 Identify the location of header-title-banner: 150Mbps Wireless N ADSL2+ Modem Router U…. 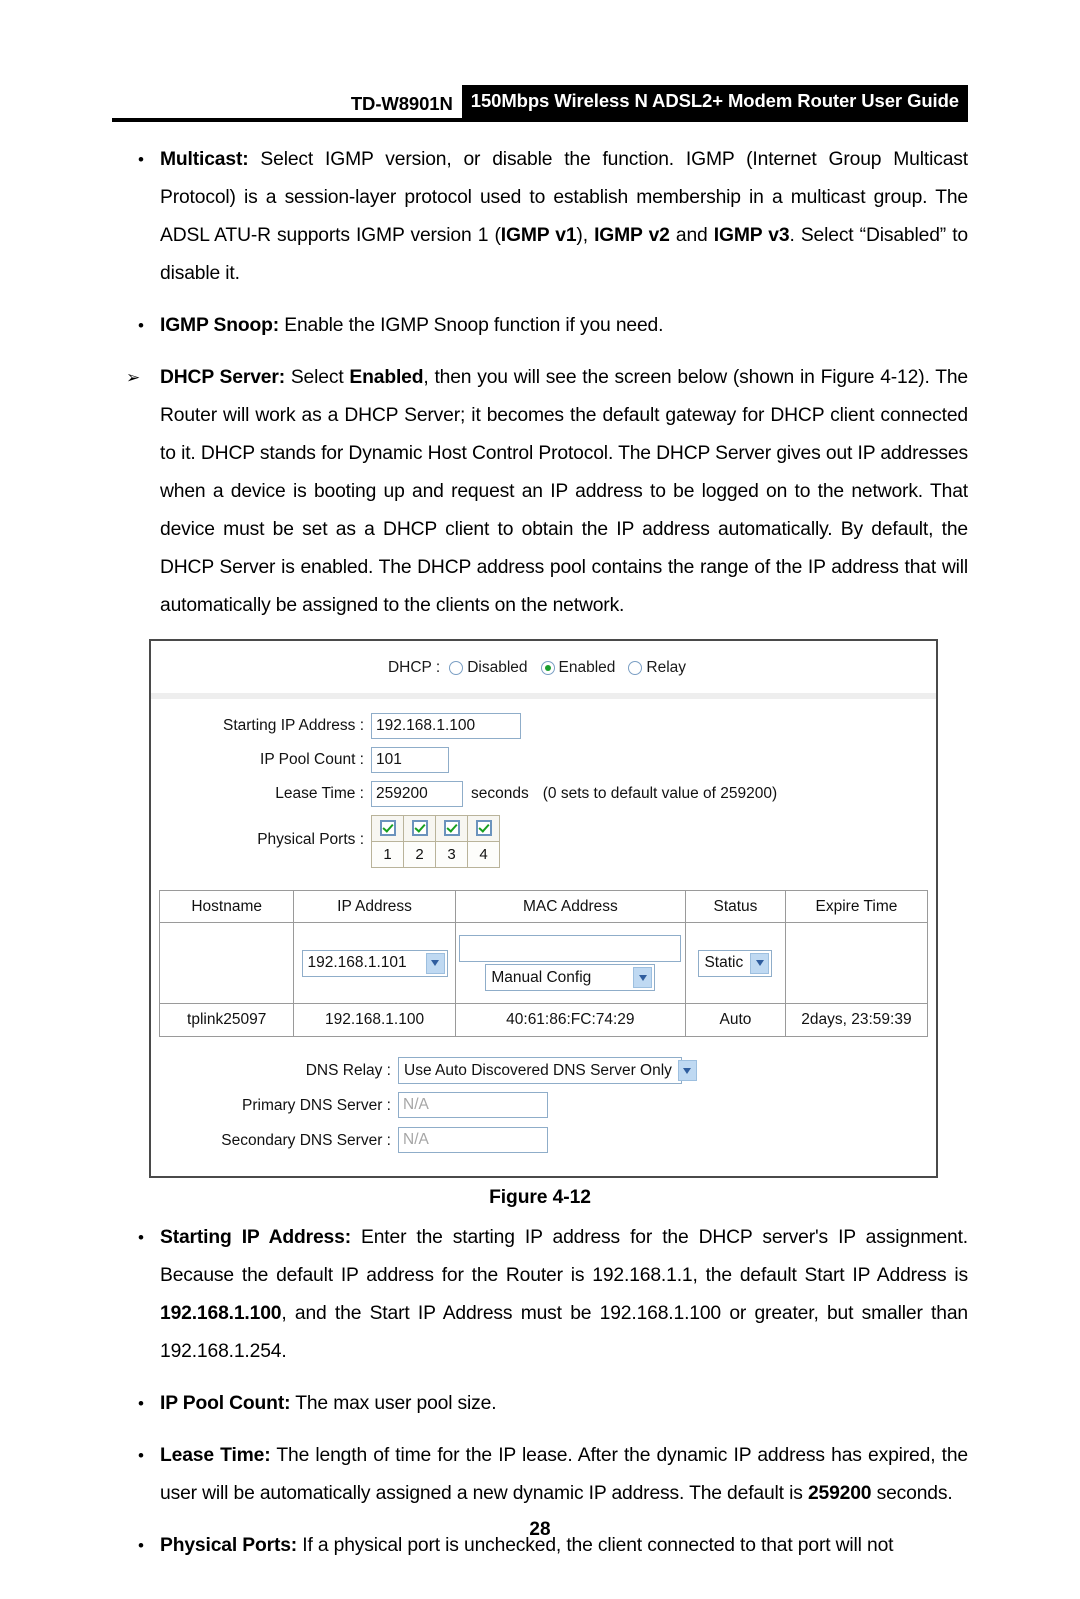
(714, 101).